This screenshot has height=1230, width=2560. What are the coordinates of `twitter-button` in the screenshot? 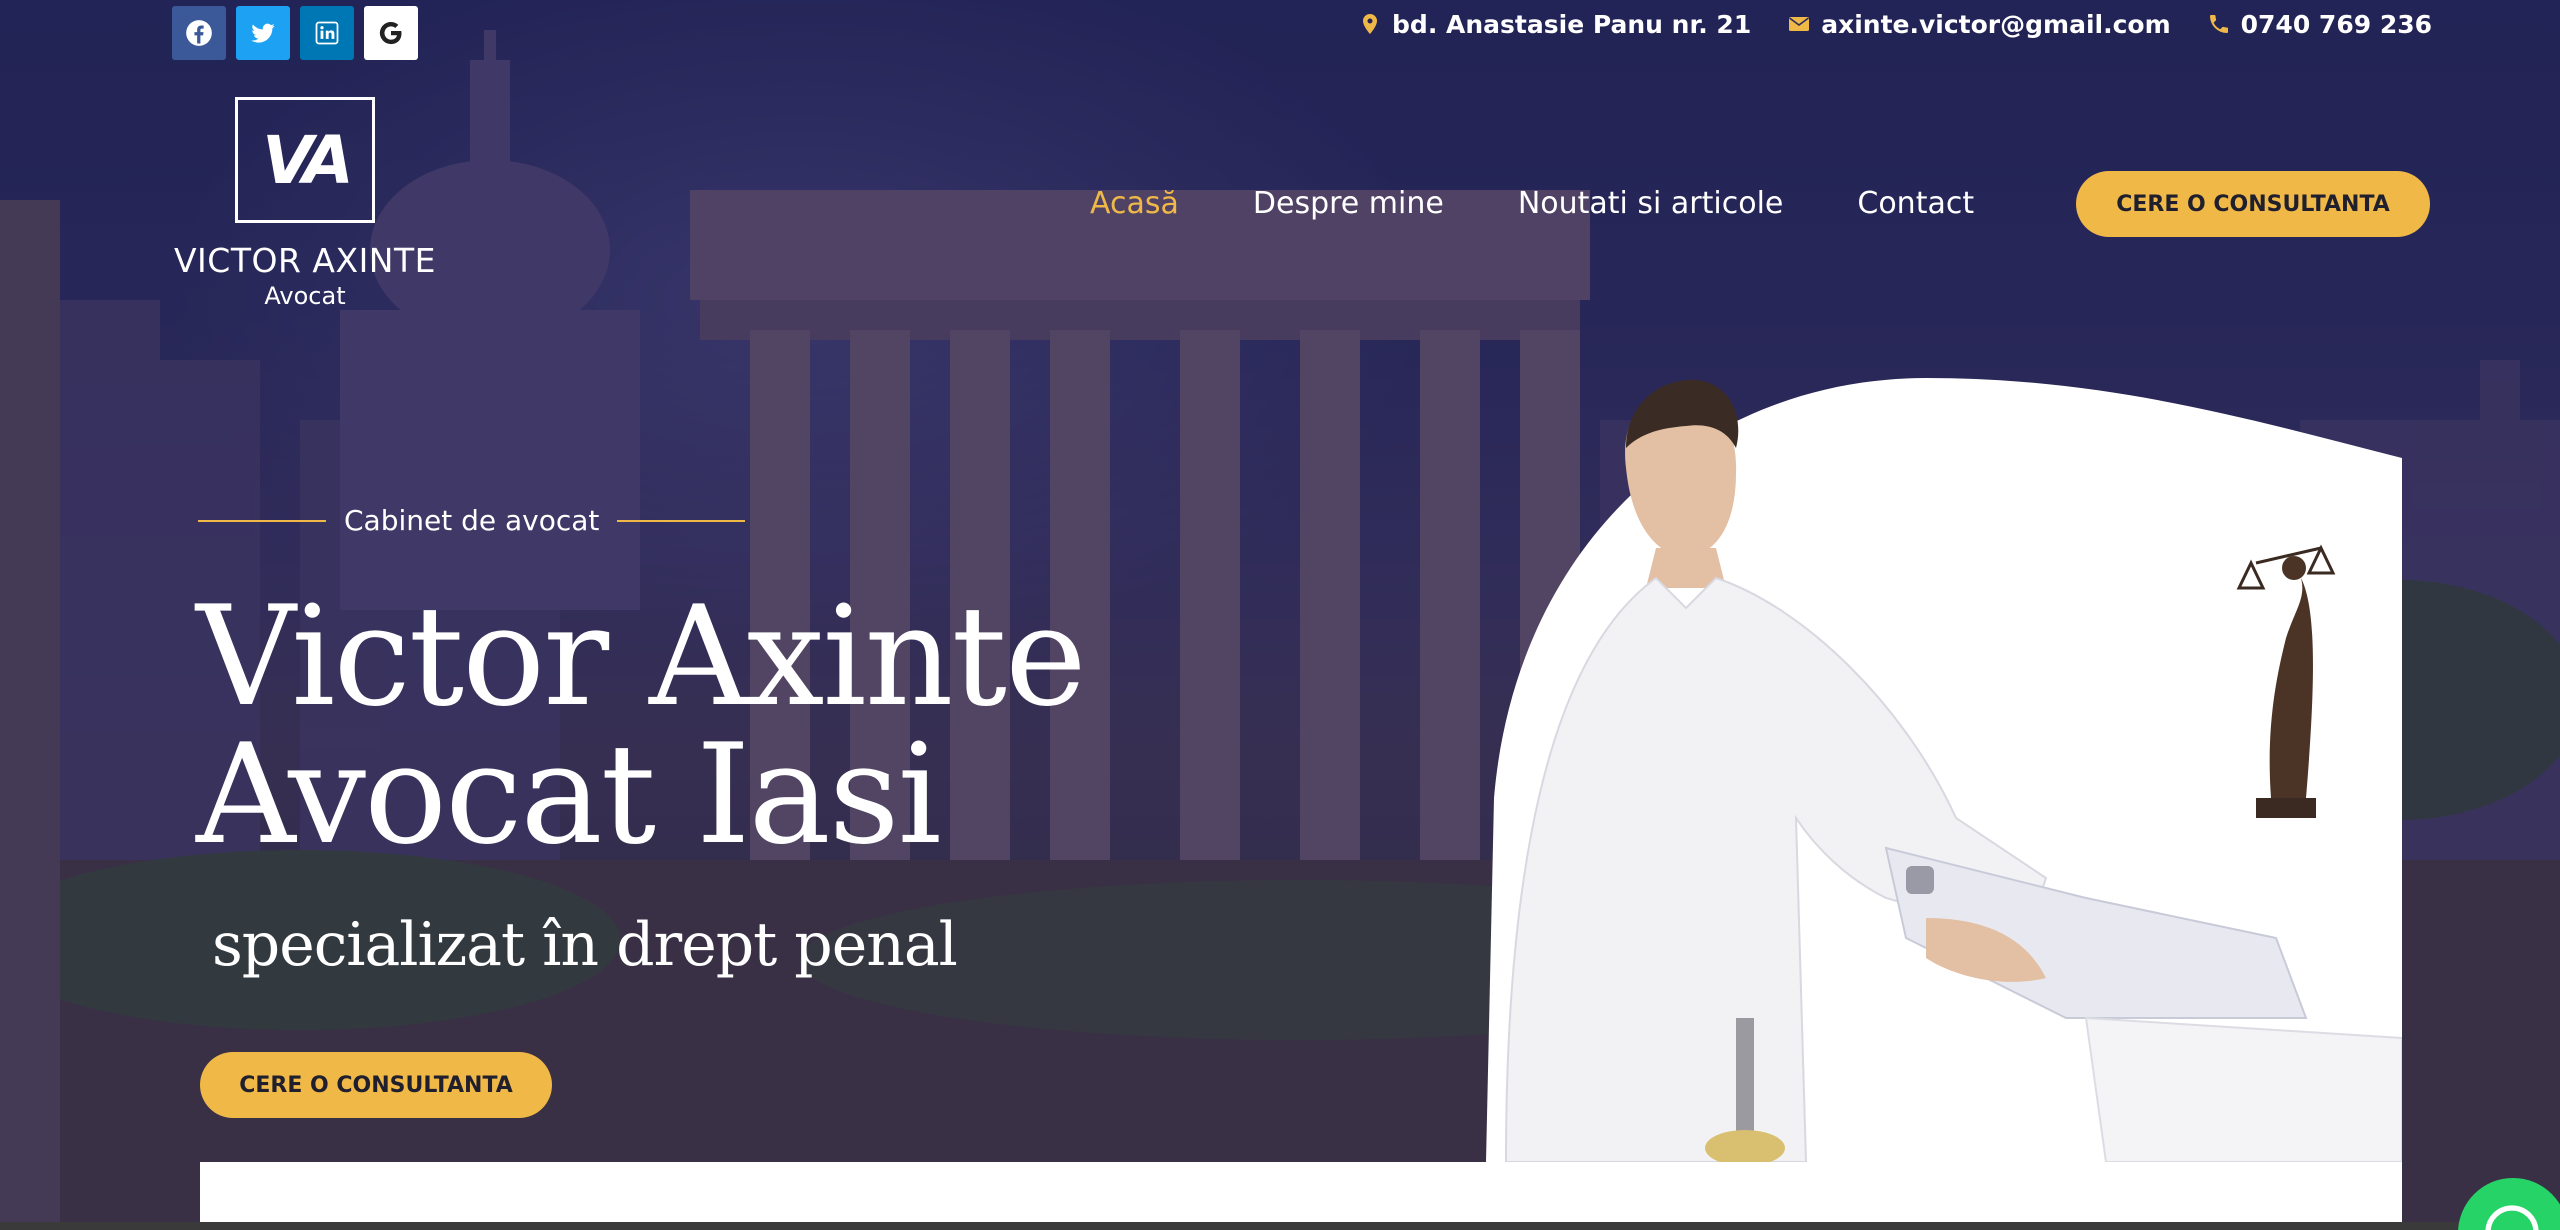 It's located at (263, 33).